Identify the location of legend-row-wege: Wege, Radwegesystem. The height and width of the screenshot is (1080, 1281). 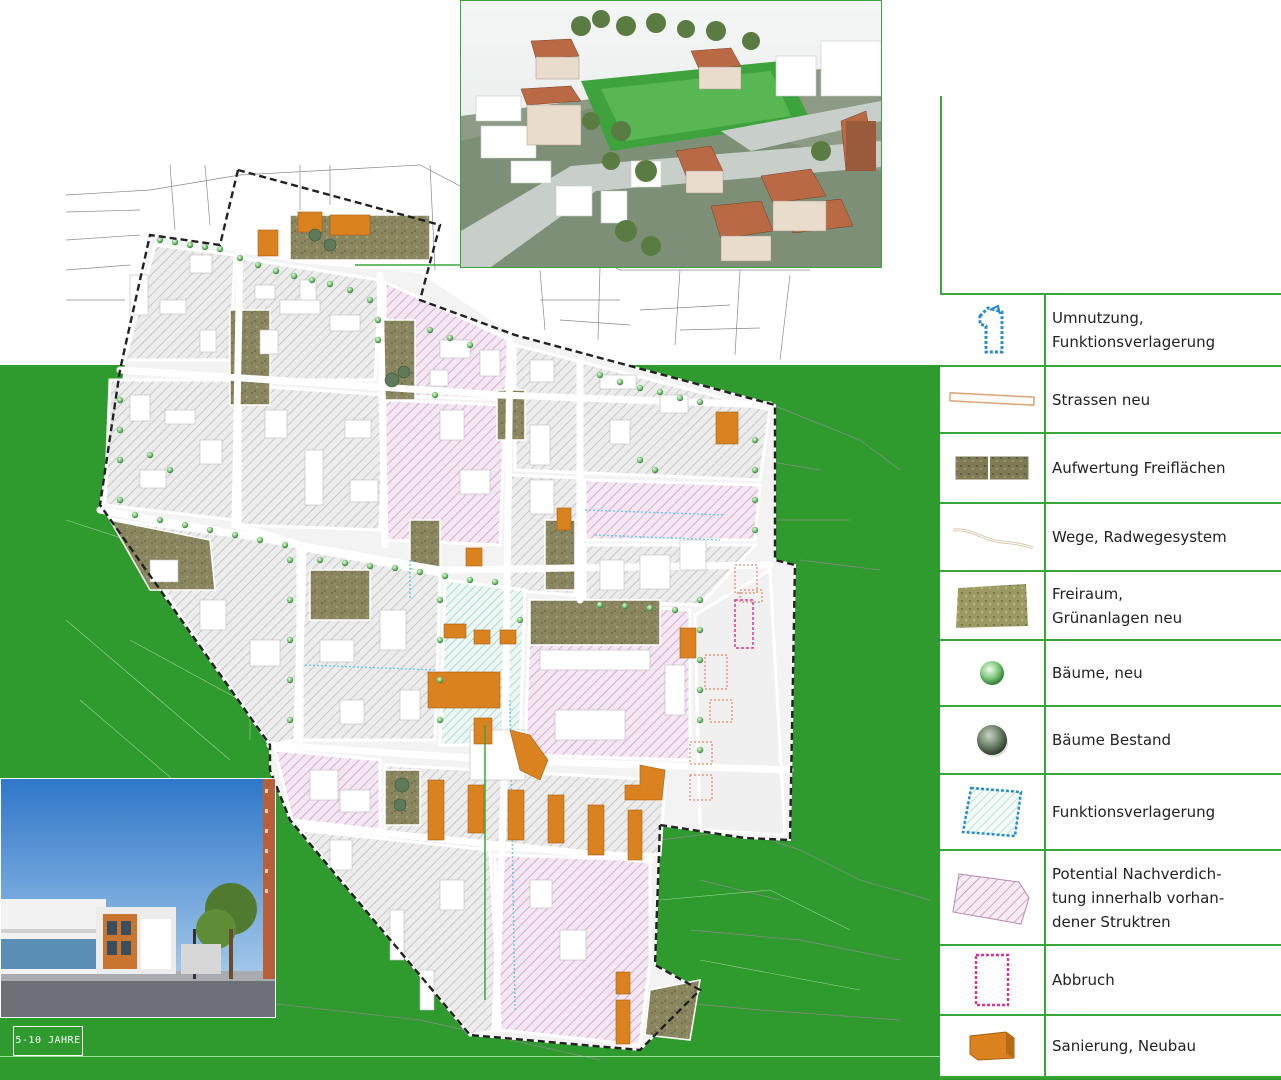
(1110, 538).